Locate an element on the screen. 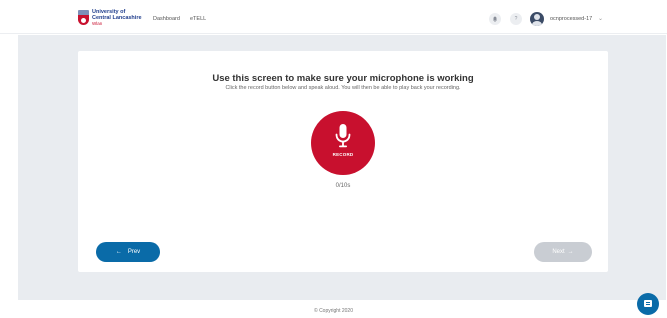 This screenshot has width=667, height=318. avatar is located at coordinates (537, 19).